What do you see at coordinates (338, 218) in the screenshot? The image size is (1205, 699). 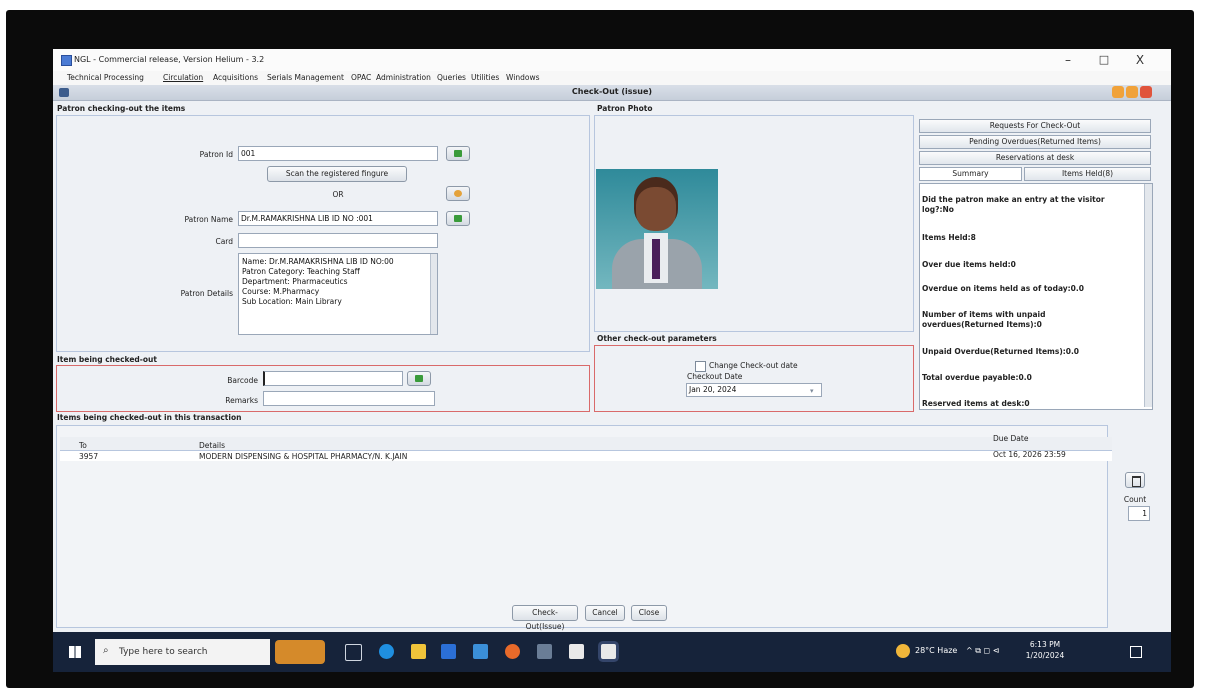 I see `patron-name-field: Dr.M.RAMAKRISHNA LIB ID NO :001` at bounding box center [338, 218].